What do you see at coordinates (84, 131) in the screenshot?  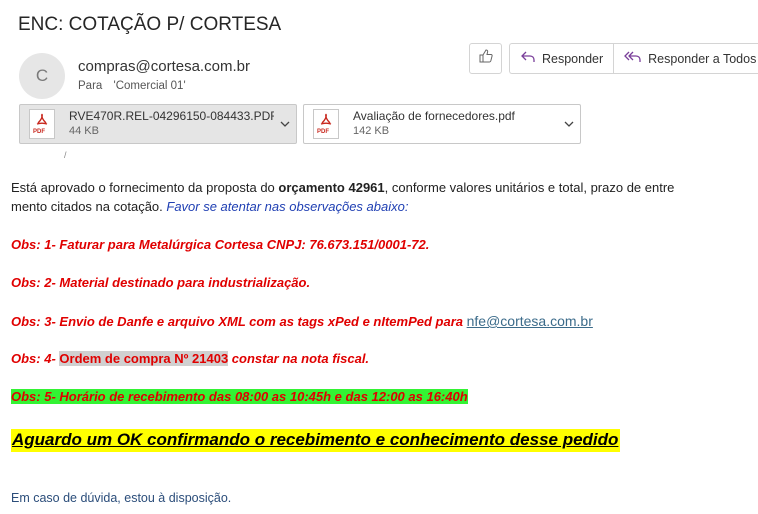 I see `attachment-size: 44 KB` at bounding box center [84, 131].